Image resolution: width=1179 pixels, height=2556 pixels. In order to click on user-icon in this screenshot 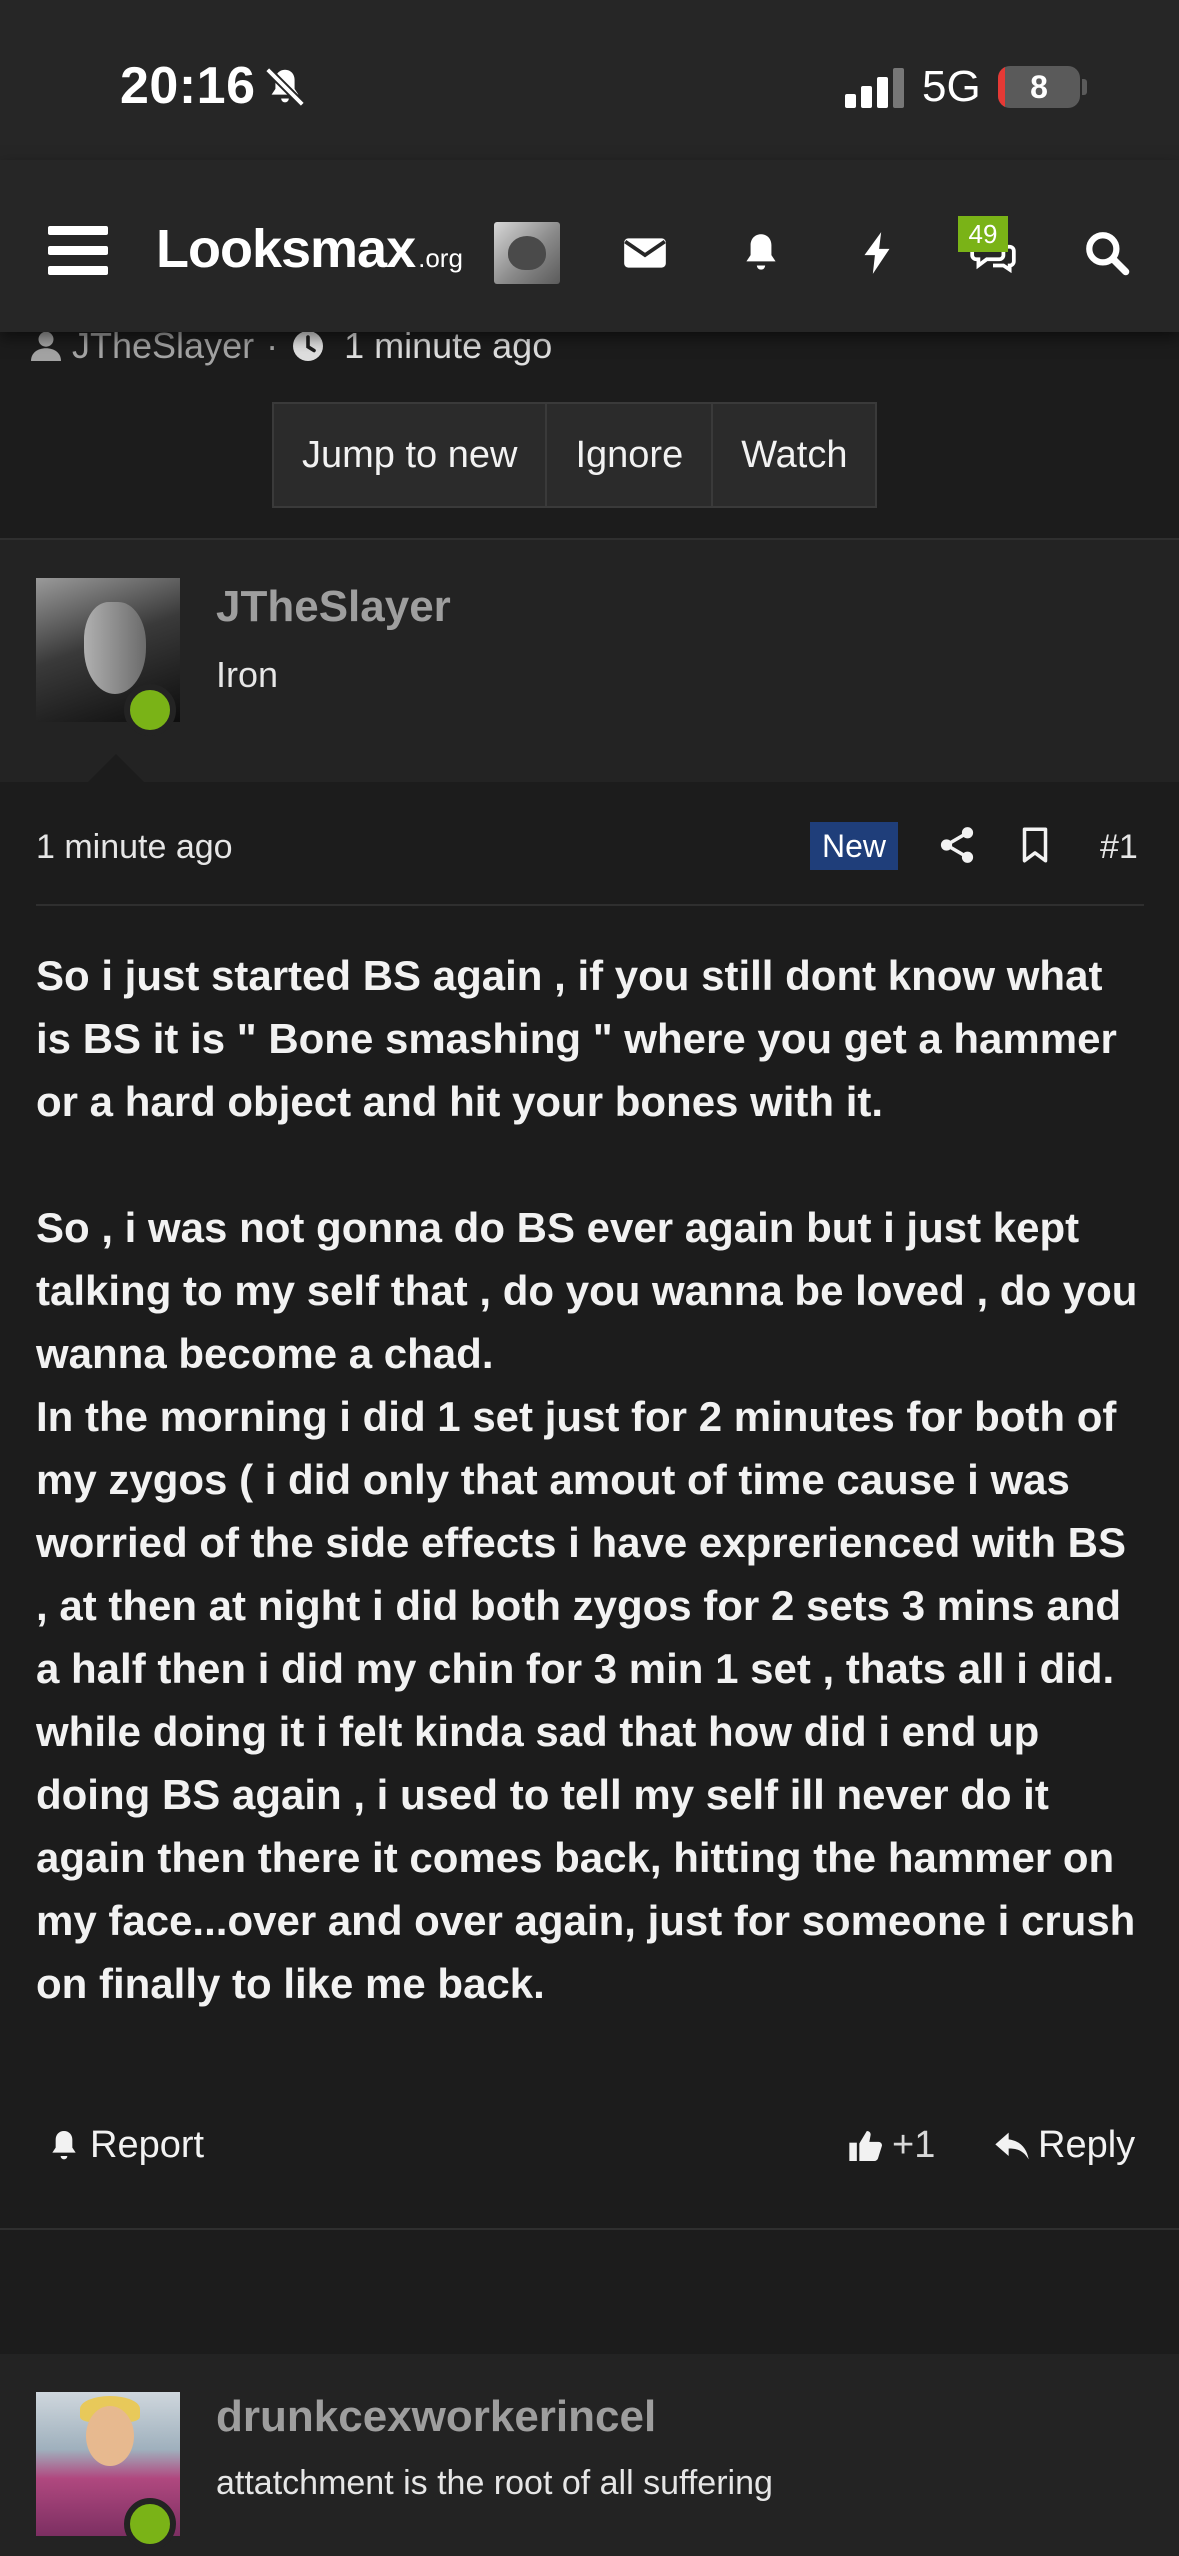, I will do `click(46, 346)`.